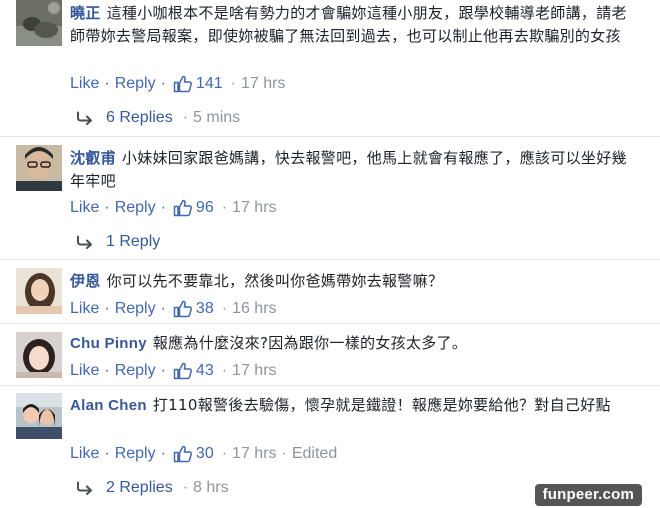  What do you see at coordinates (85, 13) in the screenshot?
I see `commenter-name: 曉正` at bounding box center [85, 13].